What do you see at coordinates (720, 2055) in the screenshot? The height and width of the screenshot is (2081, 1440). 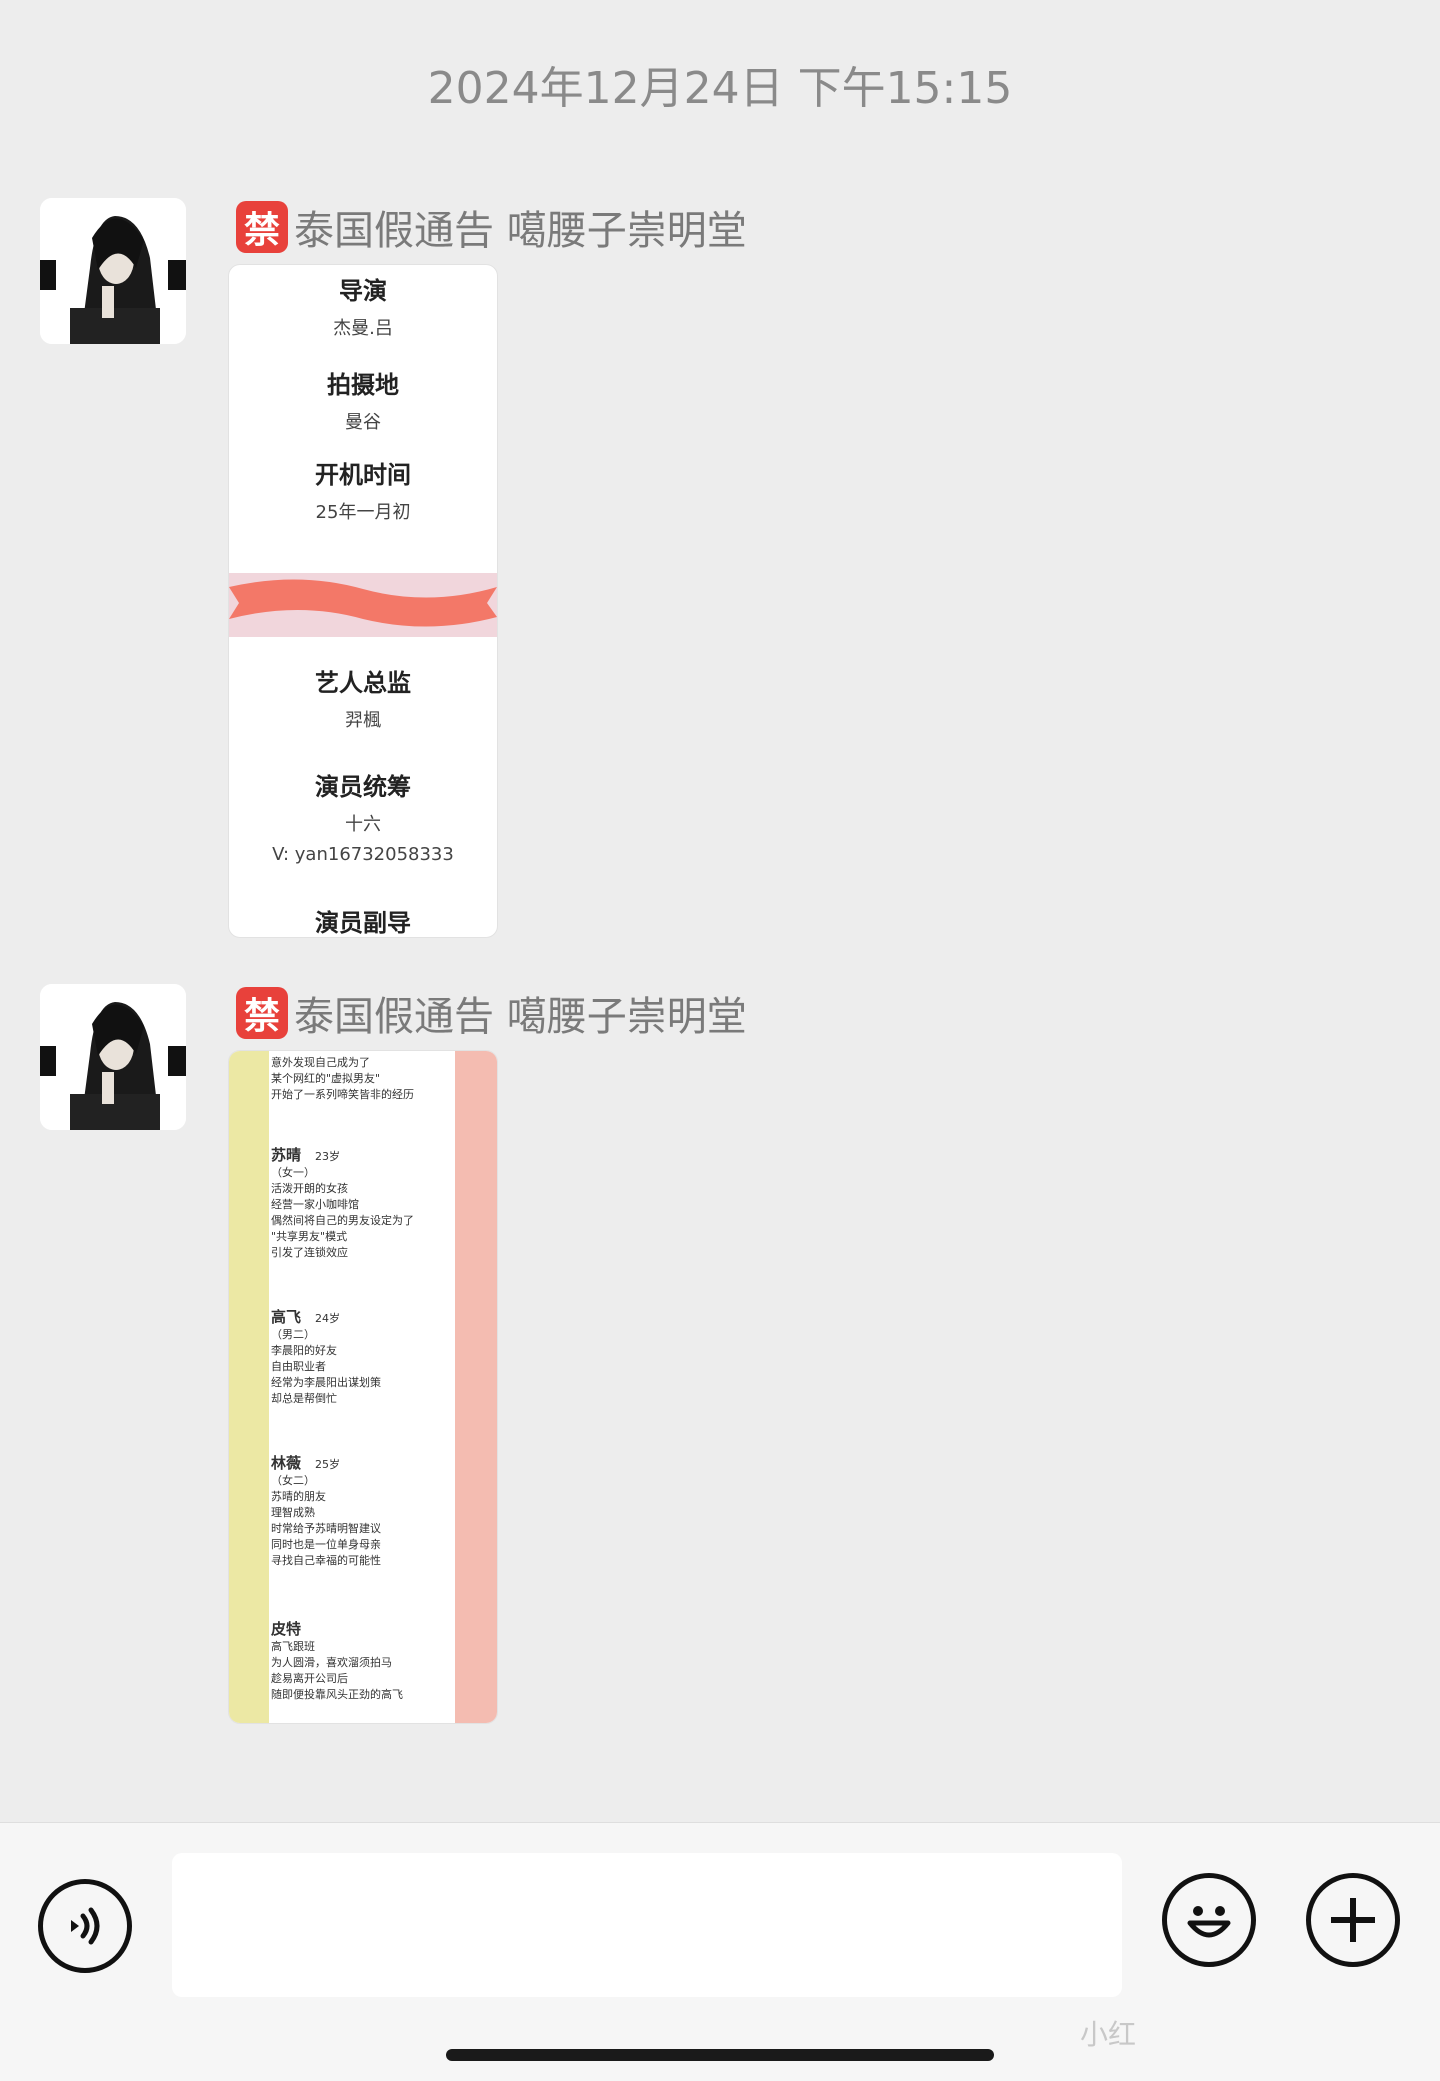 I see `home-indicator` at bounding box center [720, 2055].